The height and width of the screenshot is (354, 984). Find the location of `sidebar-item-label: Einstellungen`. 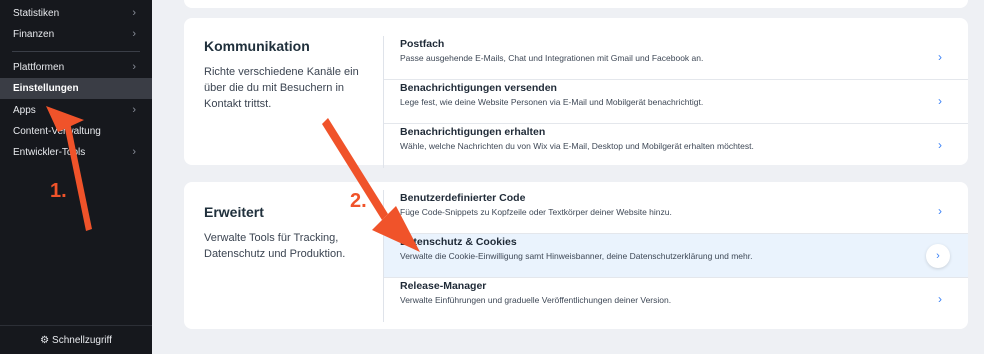

sidebar-item-label: Einstellungen is located at coordinates (46, 88).